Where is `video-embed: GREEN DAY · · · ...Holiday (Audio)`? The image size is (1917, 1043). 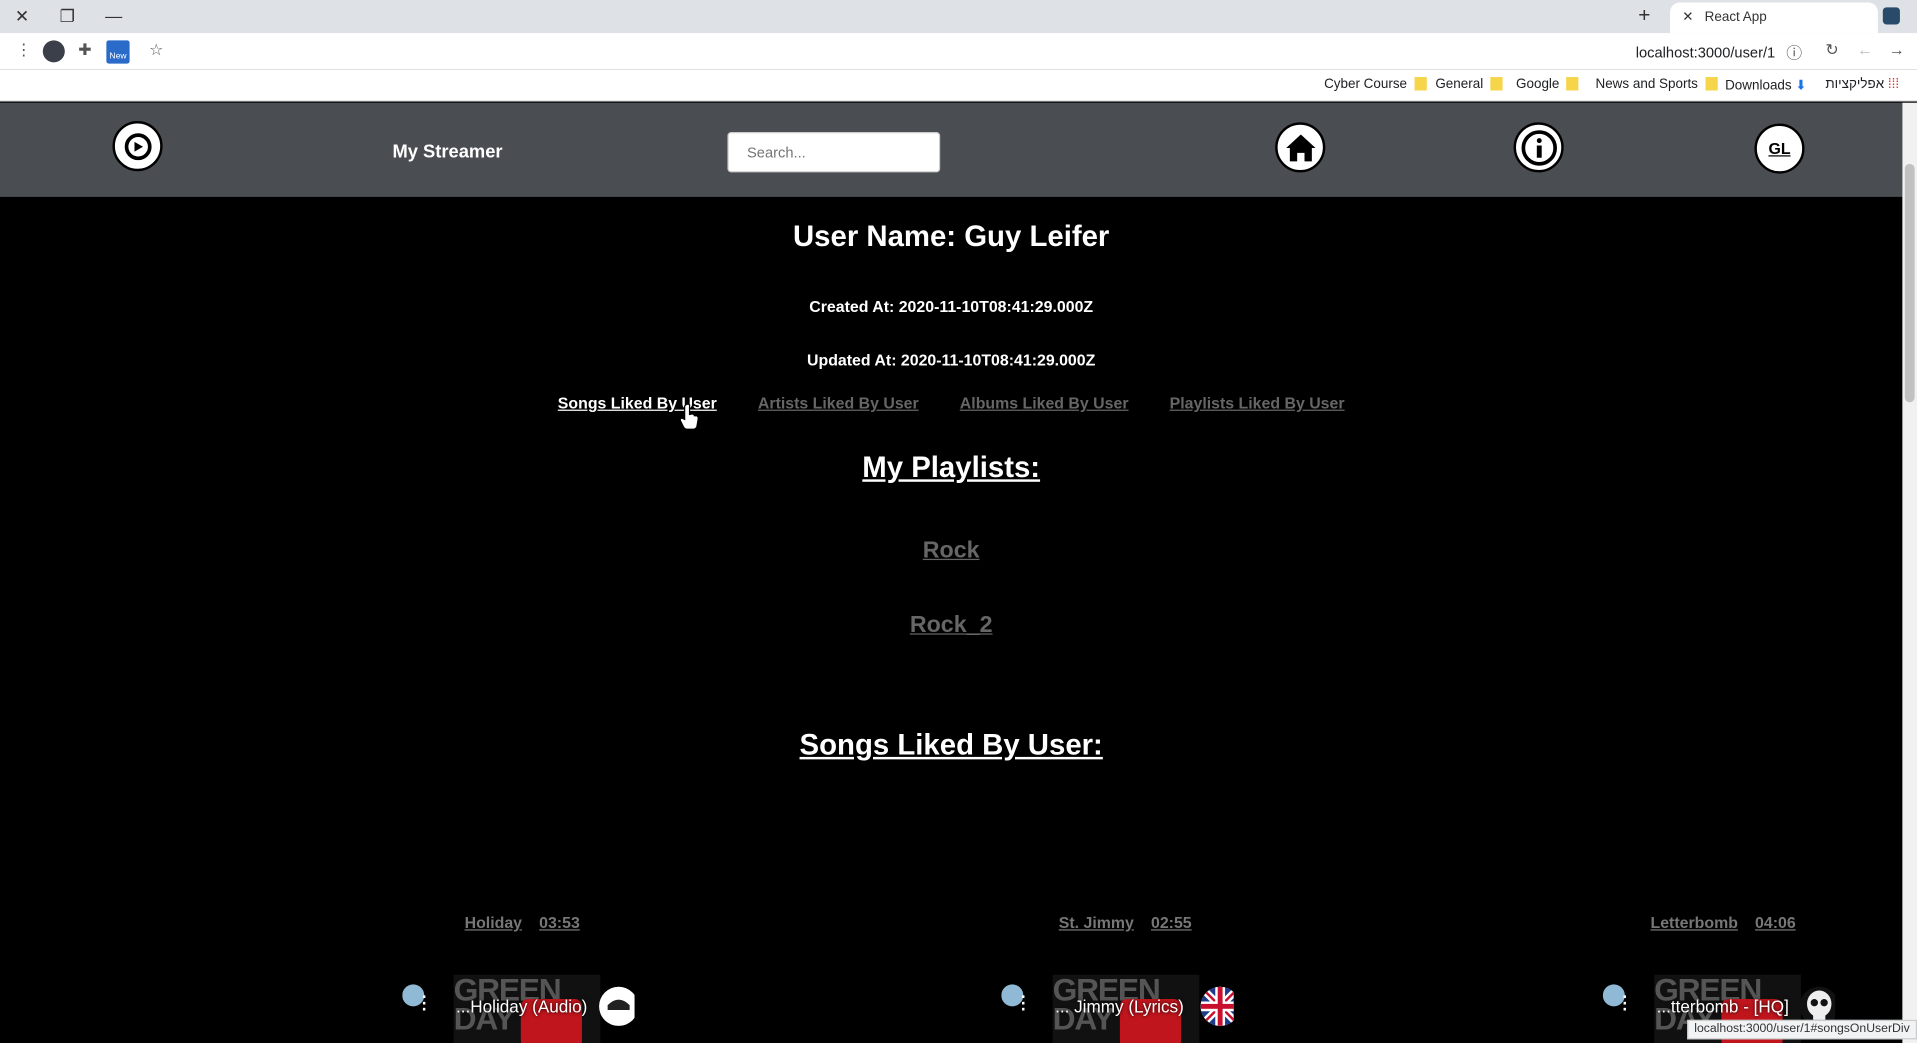
video-embed: GREEN DAY · · · ...Holiday (Audio) is located at coordinates (518, 1008).